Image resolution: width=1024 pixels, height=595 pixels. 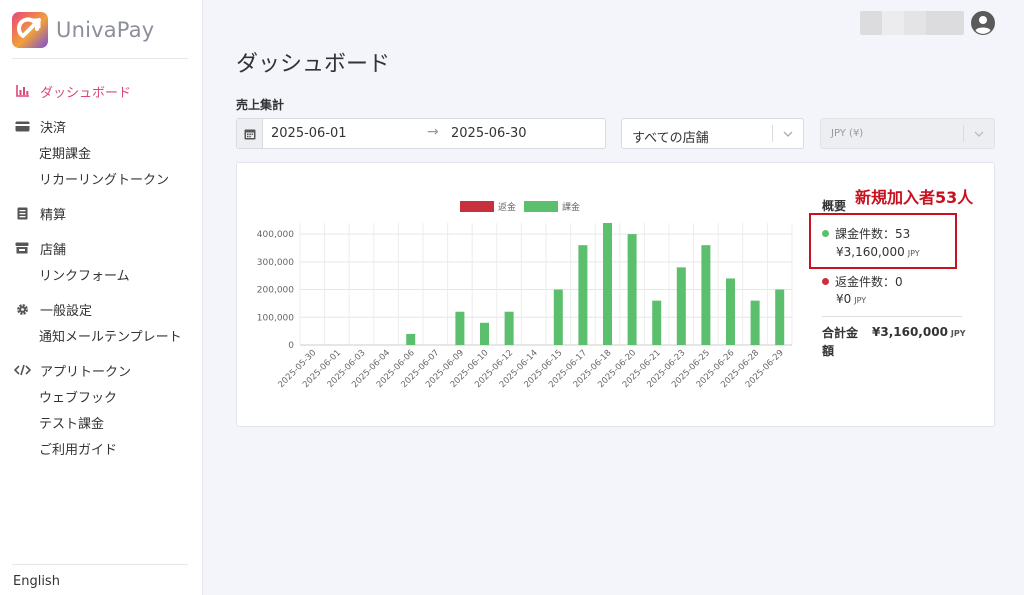 I want to click on sidebar-item-general-settings: 一般設定, so click(x=101, y=309).